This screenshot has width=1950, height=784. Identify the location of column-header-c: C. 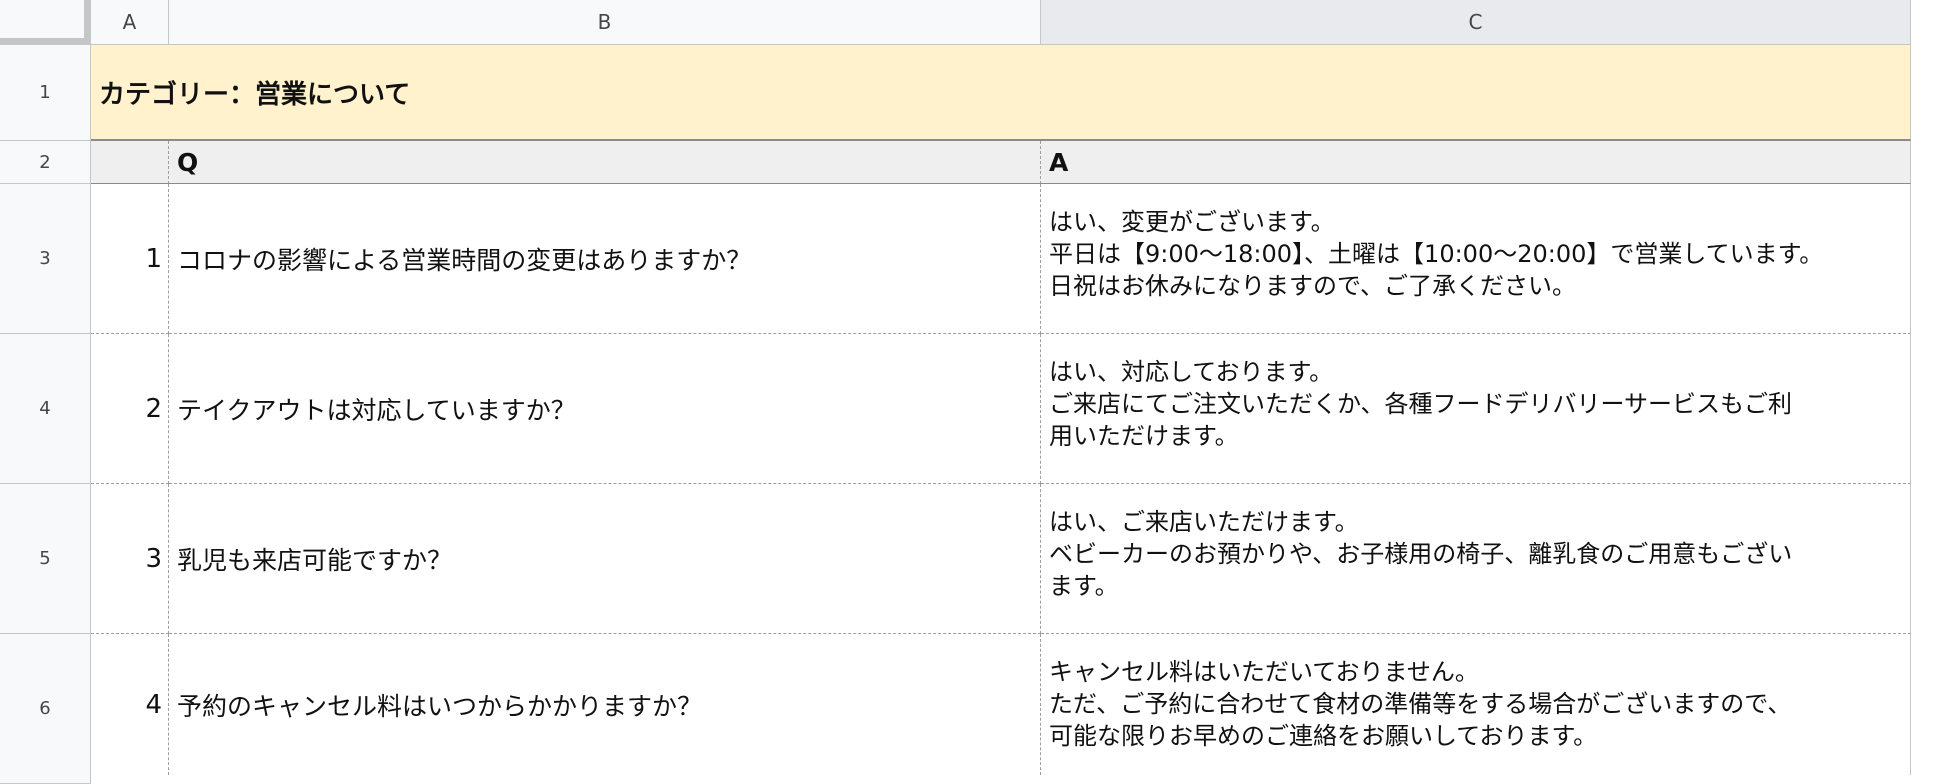
(1476, 22).